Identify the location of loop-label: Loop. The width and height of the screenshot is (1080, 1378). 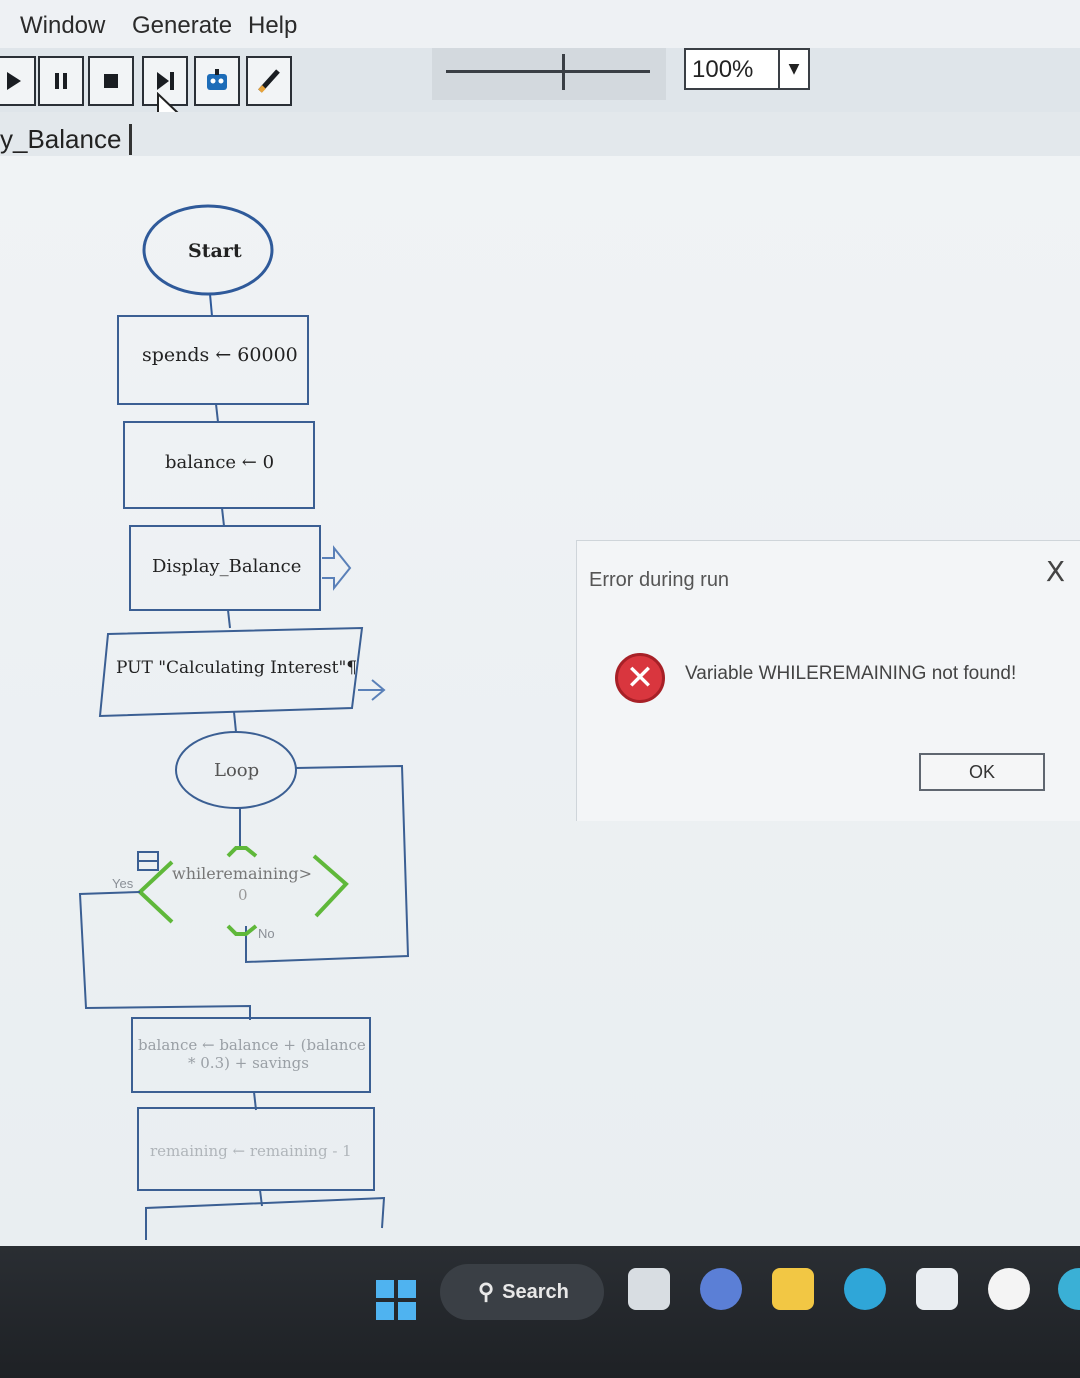
(237, 770).